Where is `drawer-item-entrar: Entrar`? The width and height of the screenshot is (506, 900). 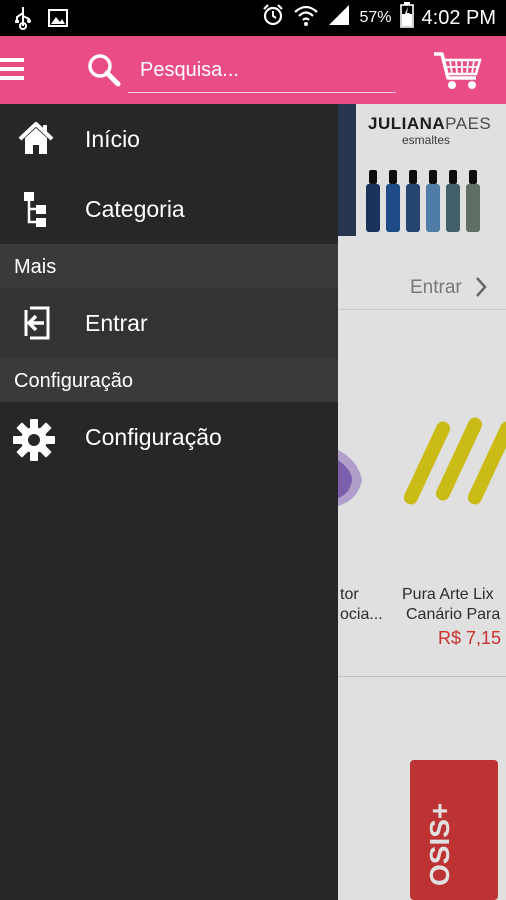 drawer-item-entrar: Entrar is located at coordinates (169, 323).